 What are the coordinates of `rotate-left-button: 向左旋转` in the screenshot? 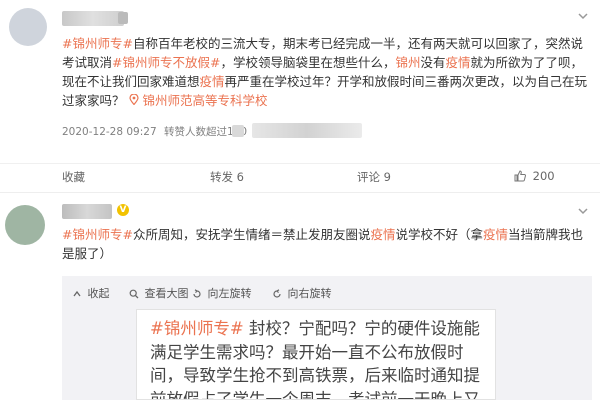 It's located at (222, 293).